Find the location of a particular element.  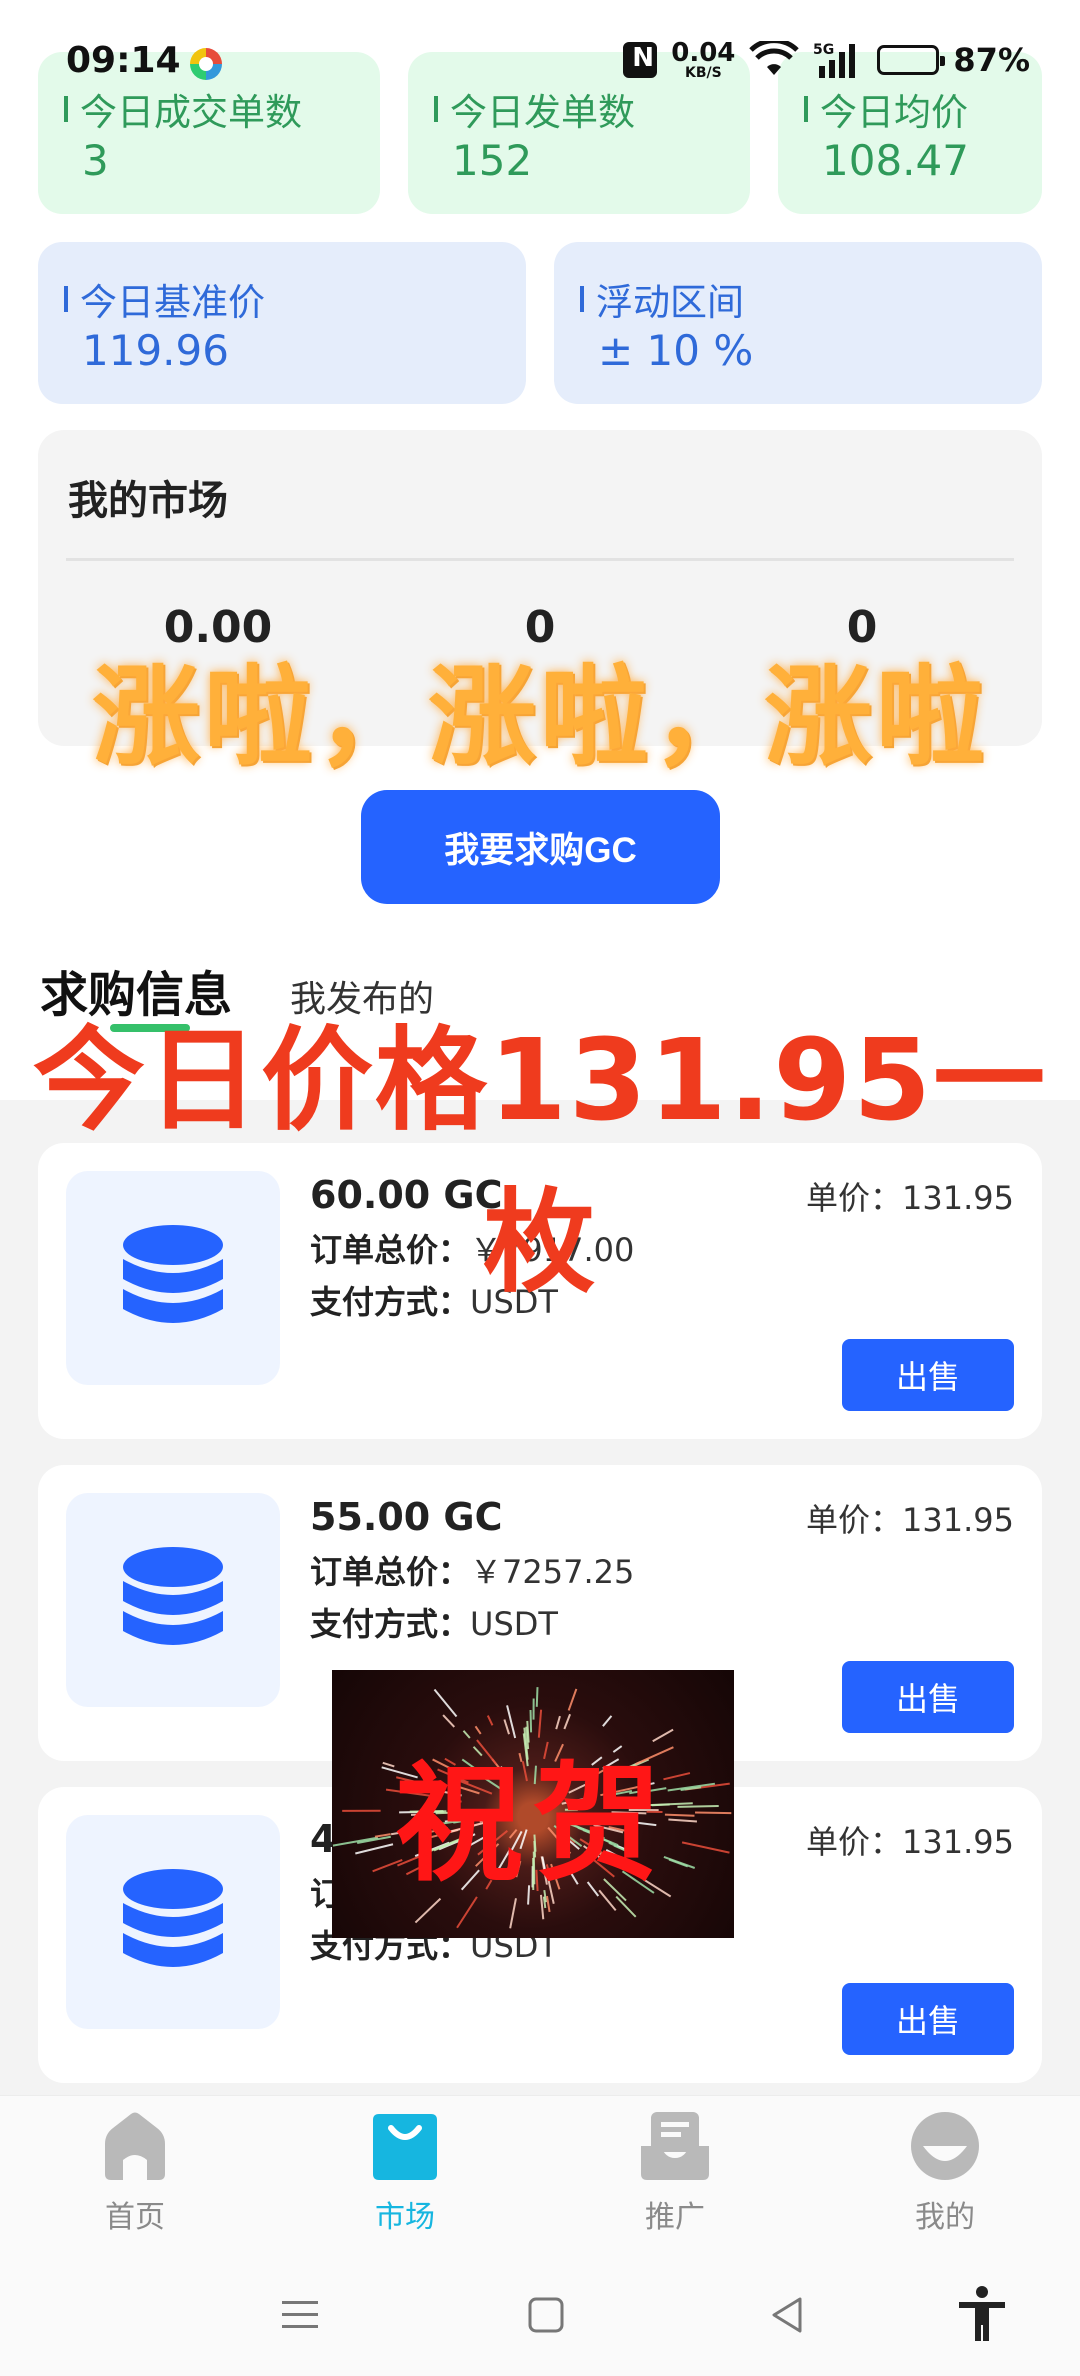

stat-card-base-price: 今日基准价 119.96 is located at coordinates (282, 323).